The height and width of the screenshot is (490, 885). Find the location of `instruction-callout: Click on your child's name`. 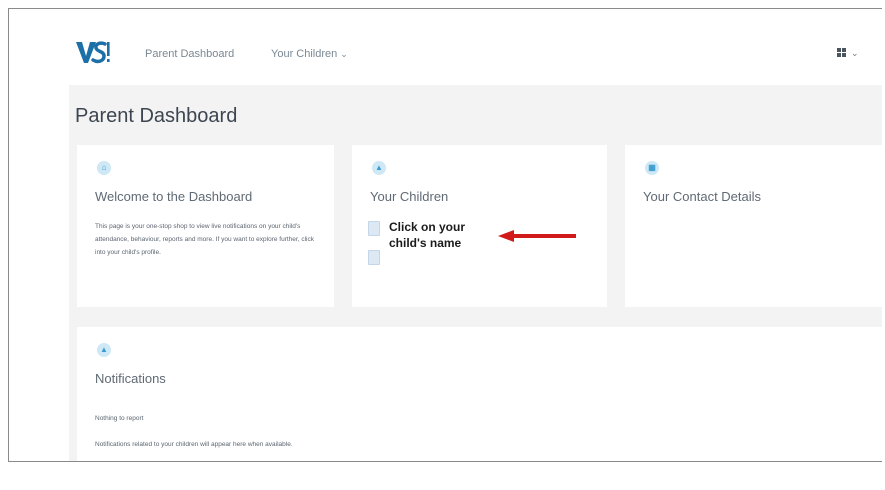

instruction-callout: Click on your child's name is located at coordinates (444, 235).